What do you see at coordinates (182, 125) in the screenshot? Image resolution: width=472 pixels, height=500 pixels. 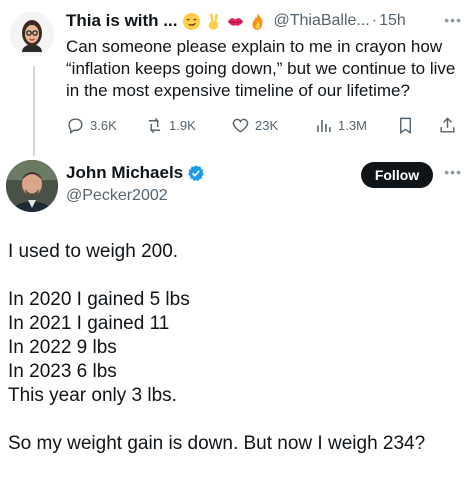 I see `repost-count: 1.9K` at bounding box center [182, 125].